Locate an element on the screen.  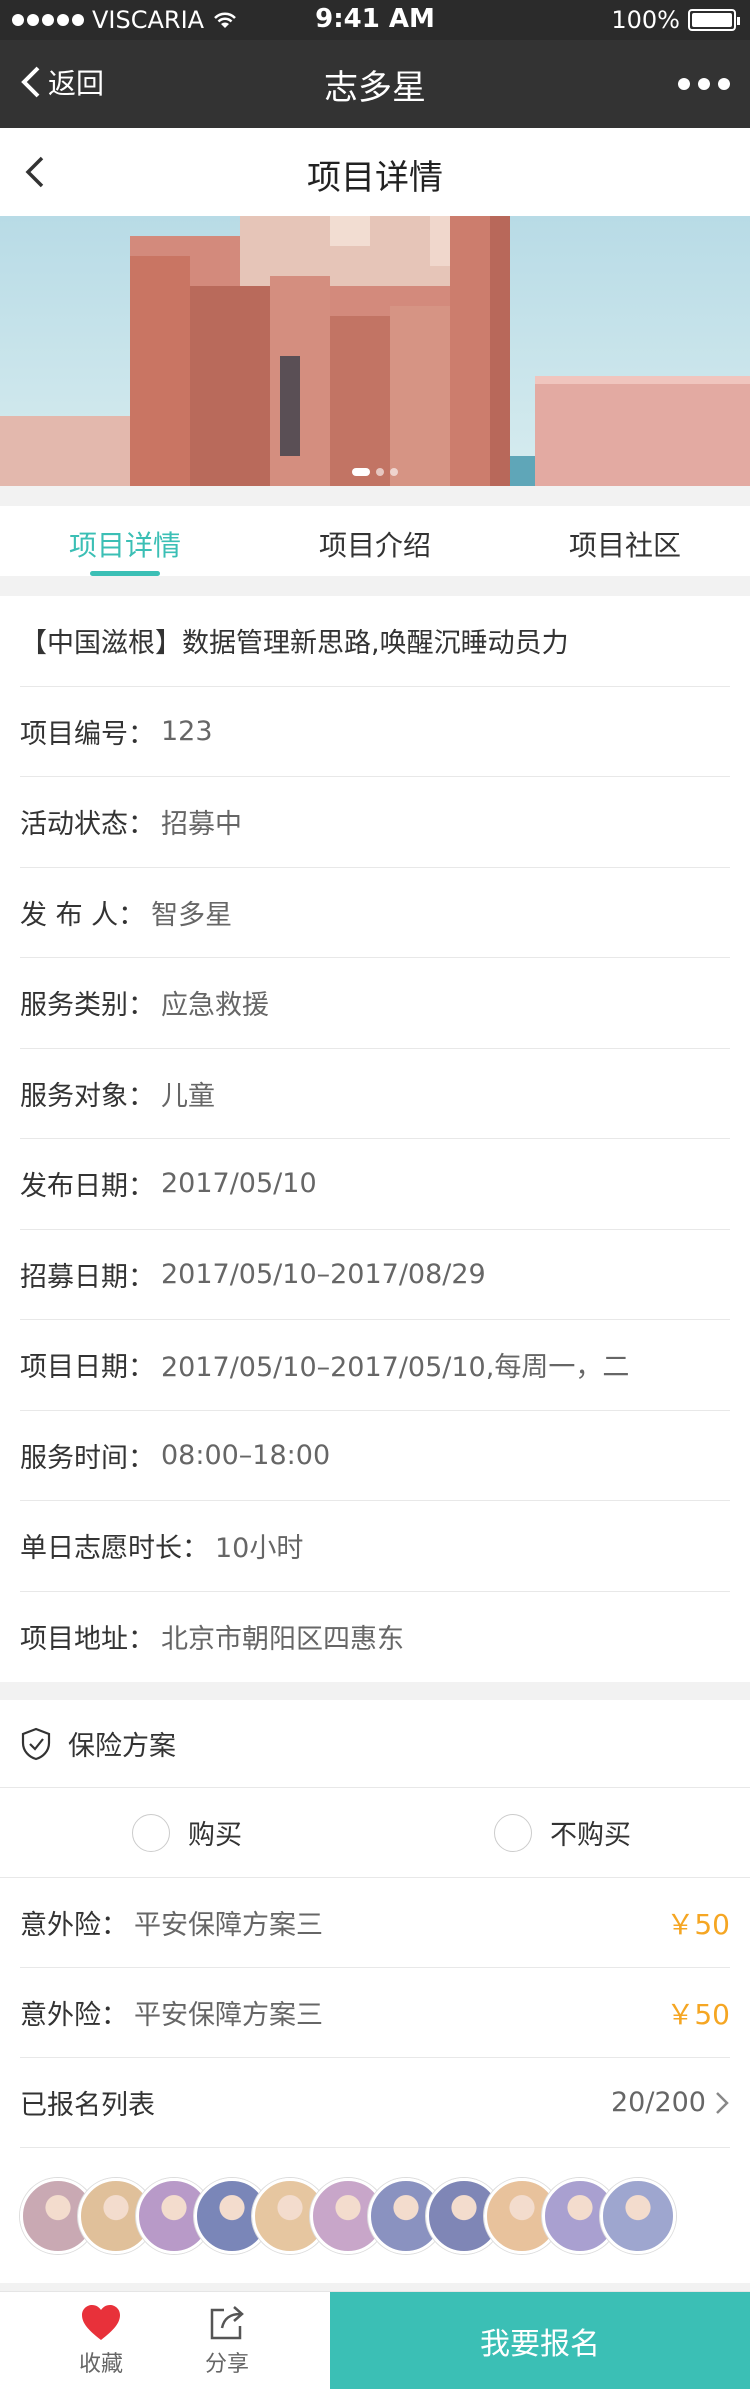
share-button: 分享 is located at coordinates (227, 2340).